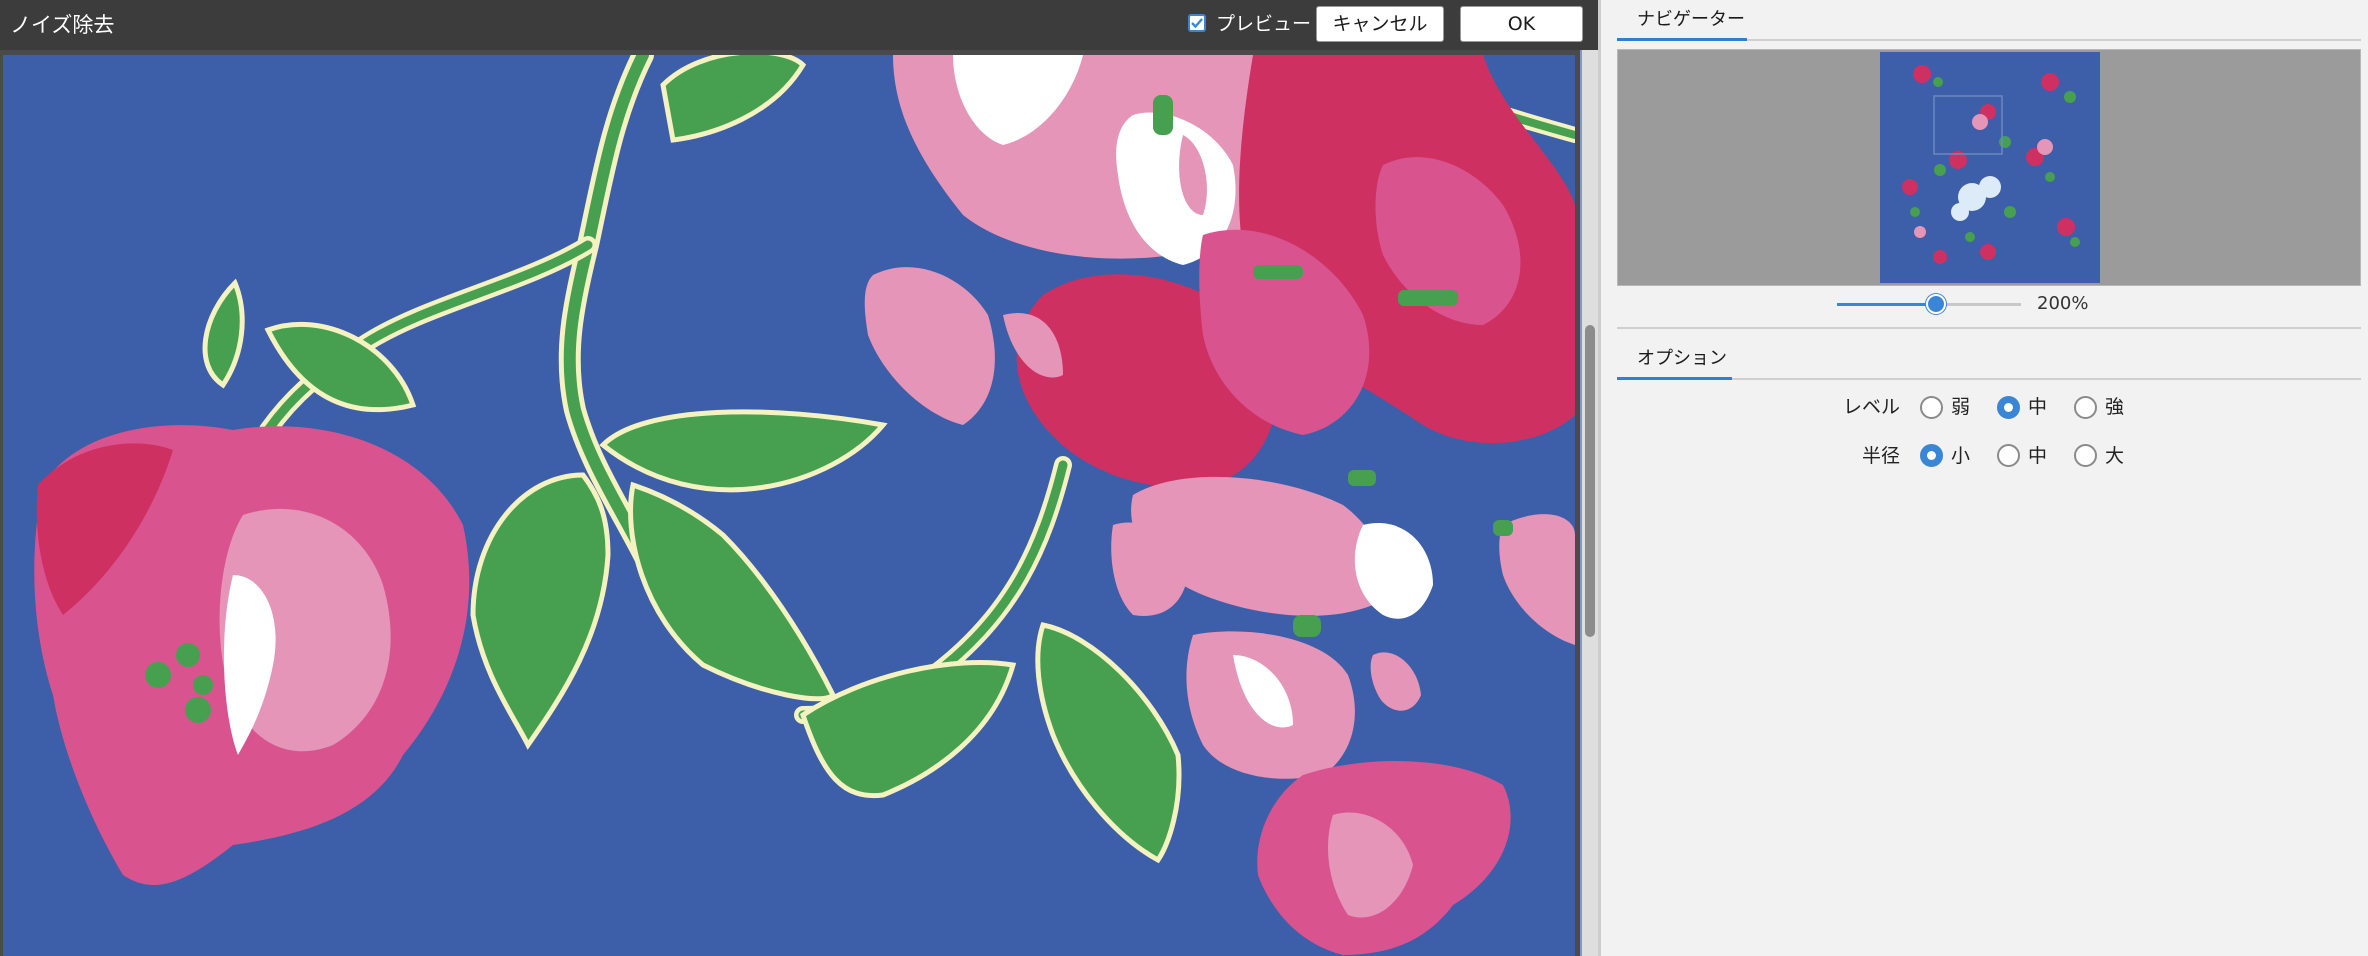  Describe the element at coordinates (799, 25) in the screenshot. I see `dialog-title-bar: ノイズ除去 プレビュー キャンセル OK` at that location.